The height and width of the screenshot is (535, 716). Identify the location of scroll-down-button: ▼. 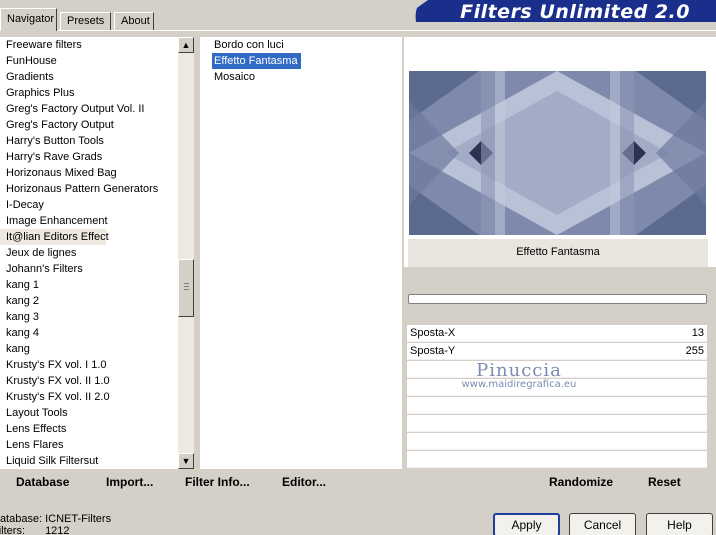
(186, 461).